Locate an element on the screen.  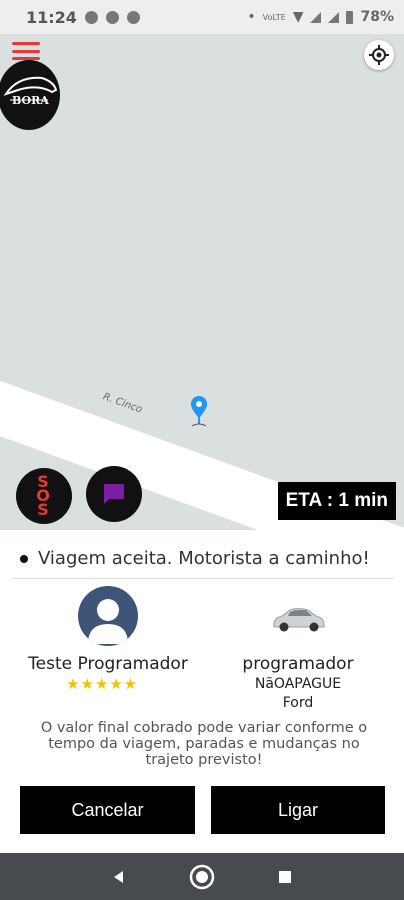
battery-icon is located at coordinates (350, 17).